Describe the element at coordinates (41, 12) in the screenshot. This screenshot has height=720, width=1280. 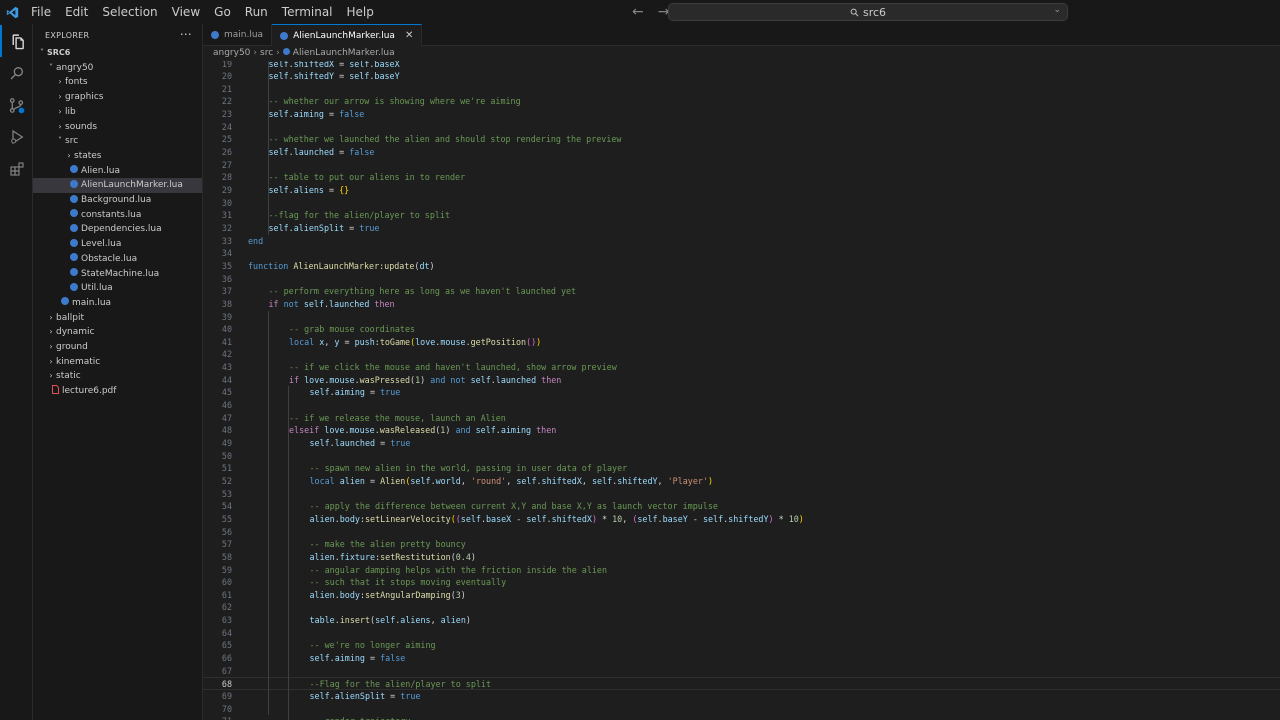
I see `menu-item-file: File` at that location.